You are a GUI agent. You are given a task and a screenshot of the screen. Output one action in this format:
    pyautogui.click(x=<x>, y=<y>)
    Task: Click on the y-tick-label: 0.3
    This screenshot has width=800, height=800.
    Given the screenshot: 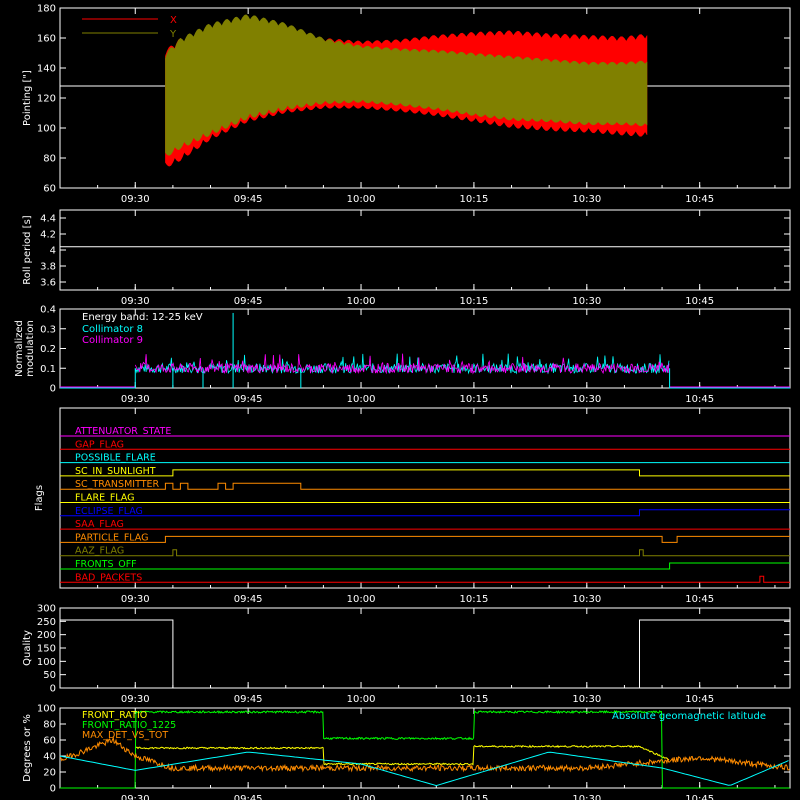 What is the action you would take?
    pyautogui.click(x=48, y=329)
    